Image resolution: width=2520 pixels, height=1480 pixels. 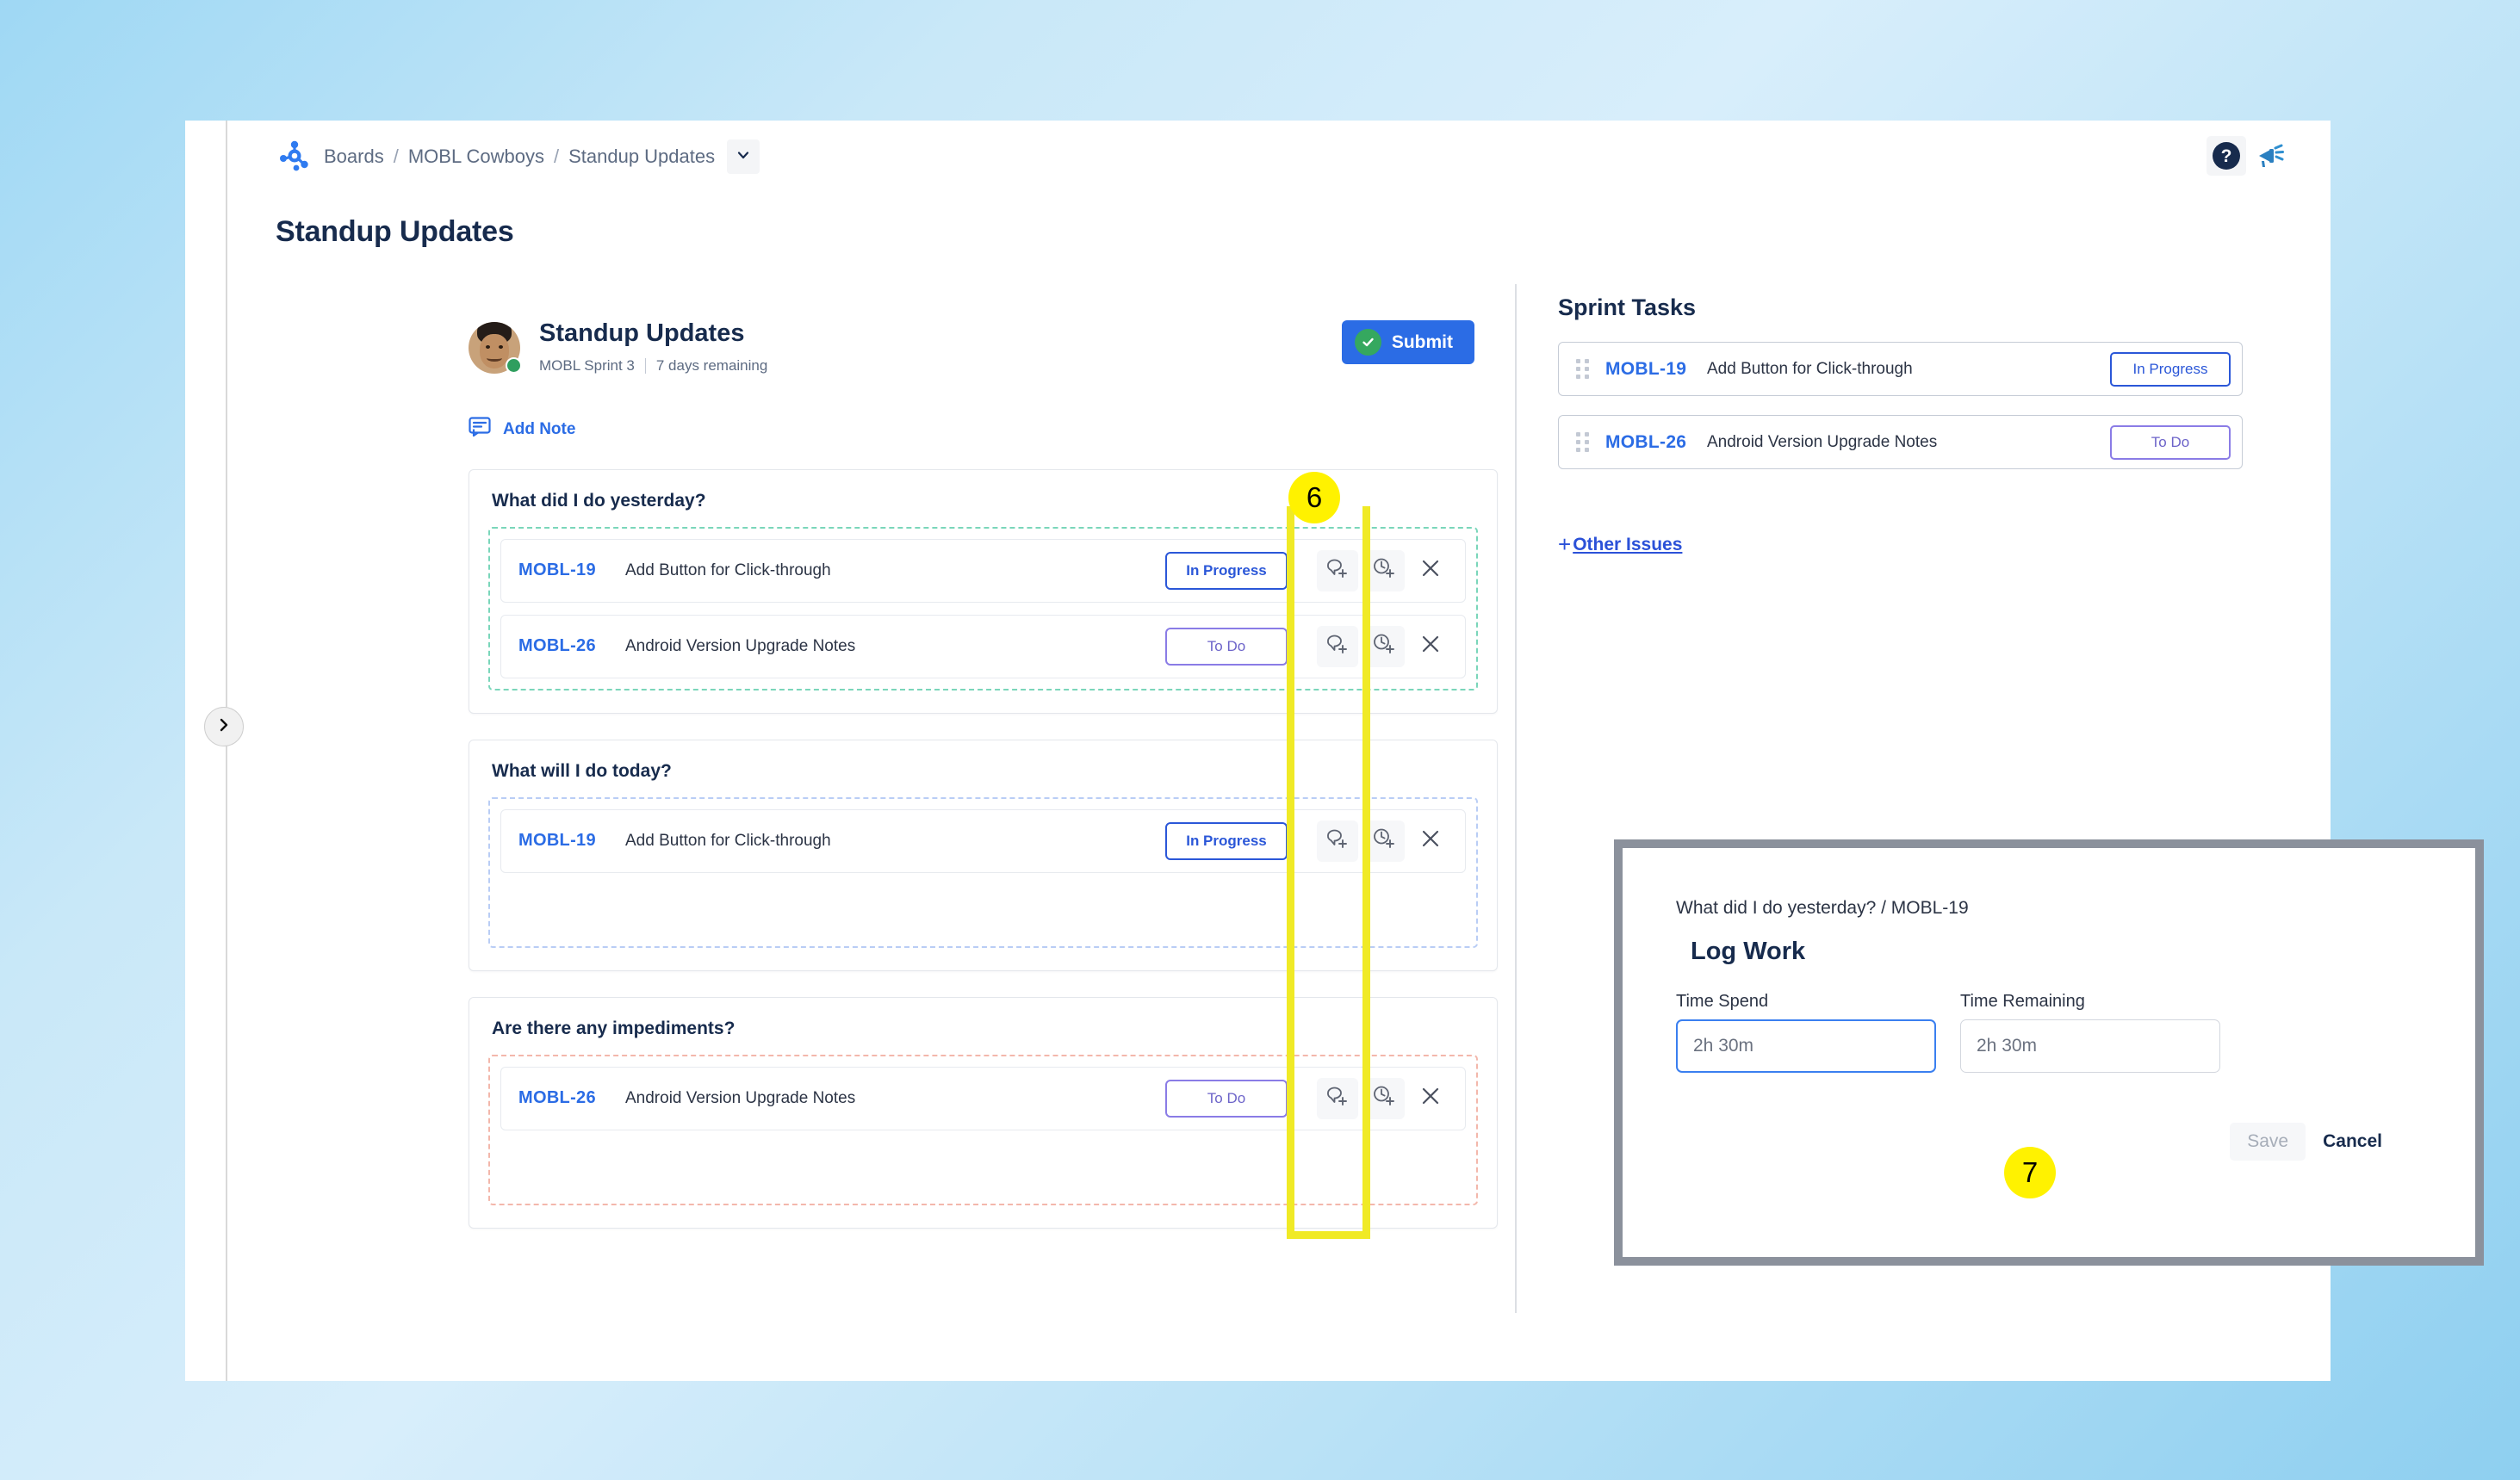 I want to click on other-issues-button: + Other Issues, so click(x=1620, y=544).